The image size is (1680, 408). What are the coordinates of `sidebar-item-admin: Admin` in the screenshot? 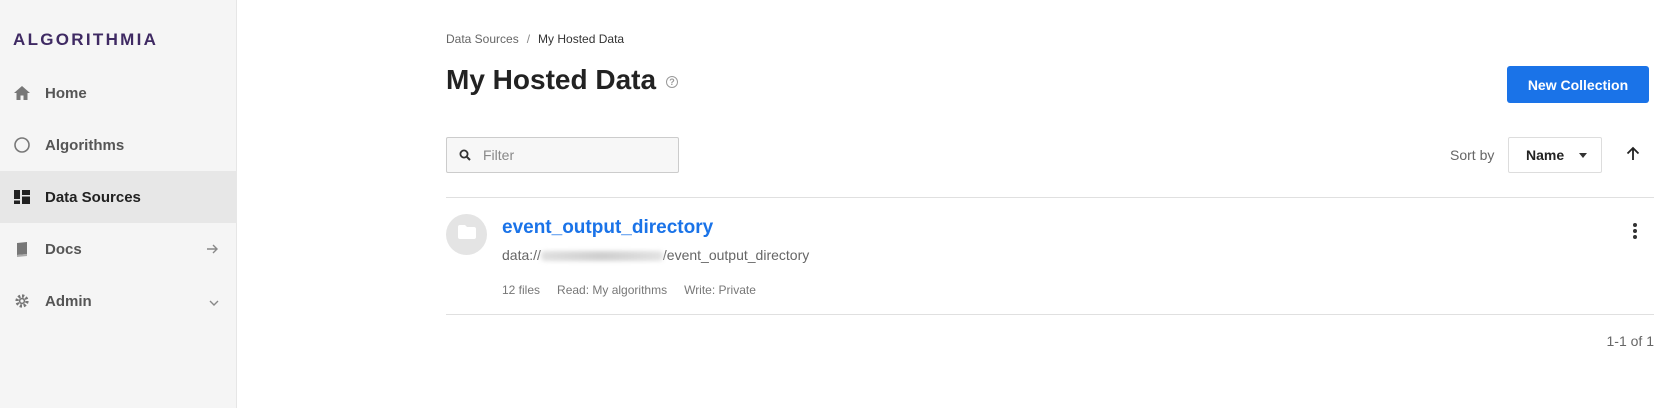 It's located at (118, 301).